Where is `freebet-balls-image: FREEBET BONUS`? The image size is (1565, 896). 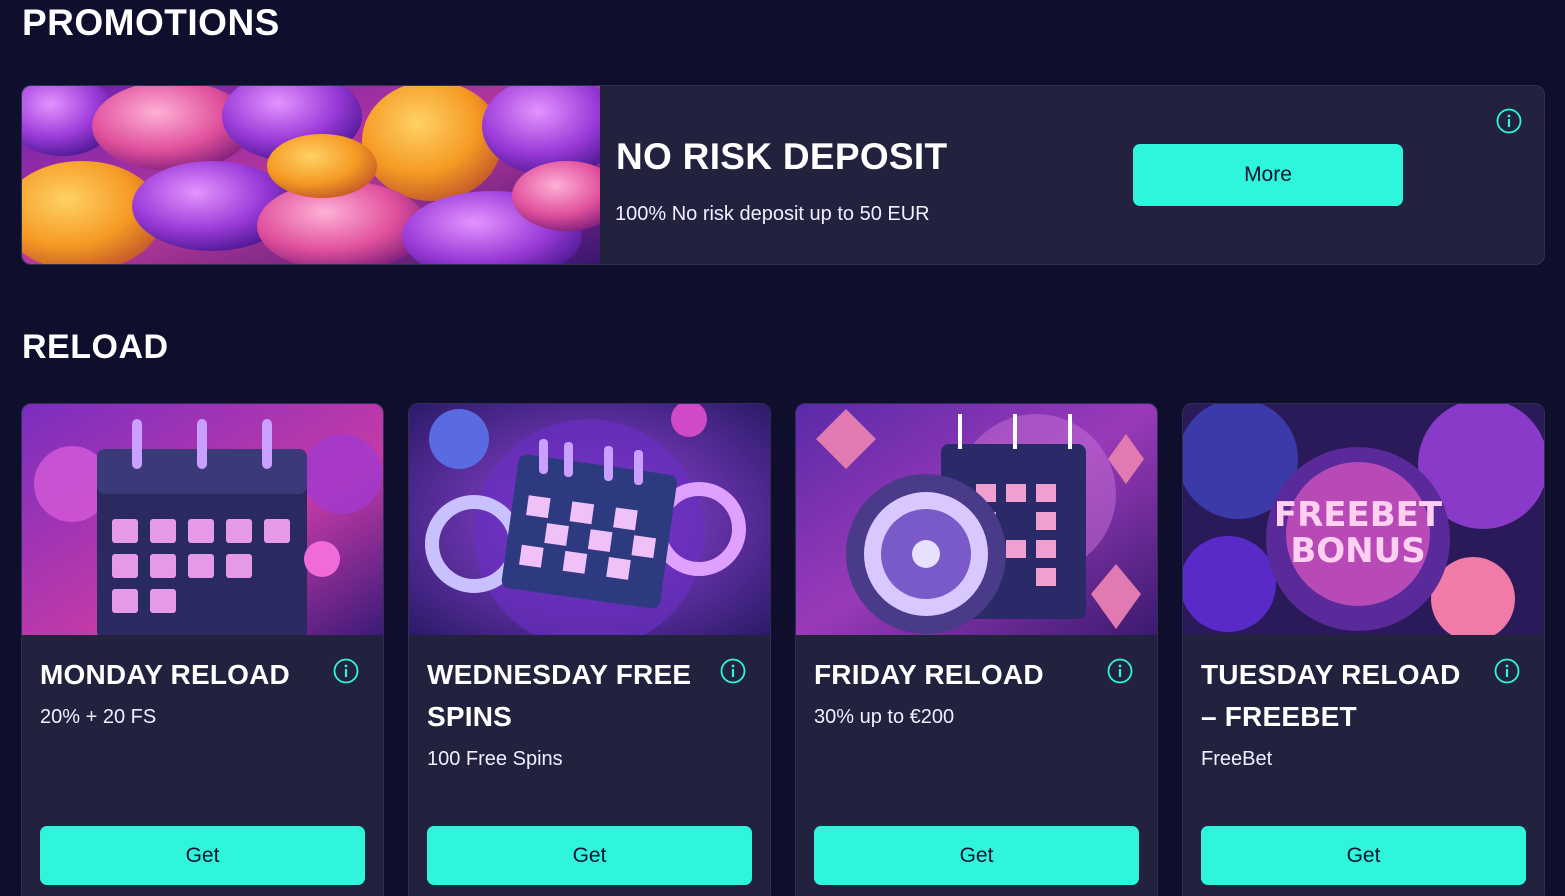
freebet-balls-image: FREEBET BONUS is located at coordinates (1363, 519).